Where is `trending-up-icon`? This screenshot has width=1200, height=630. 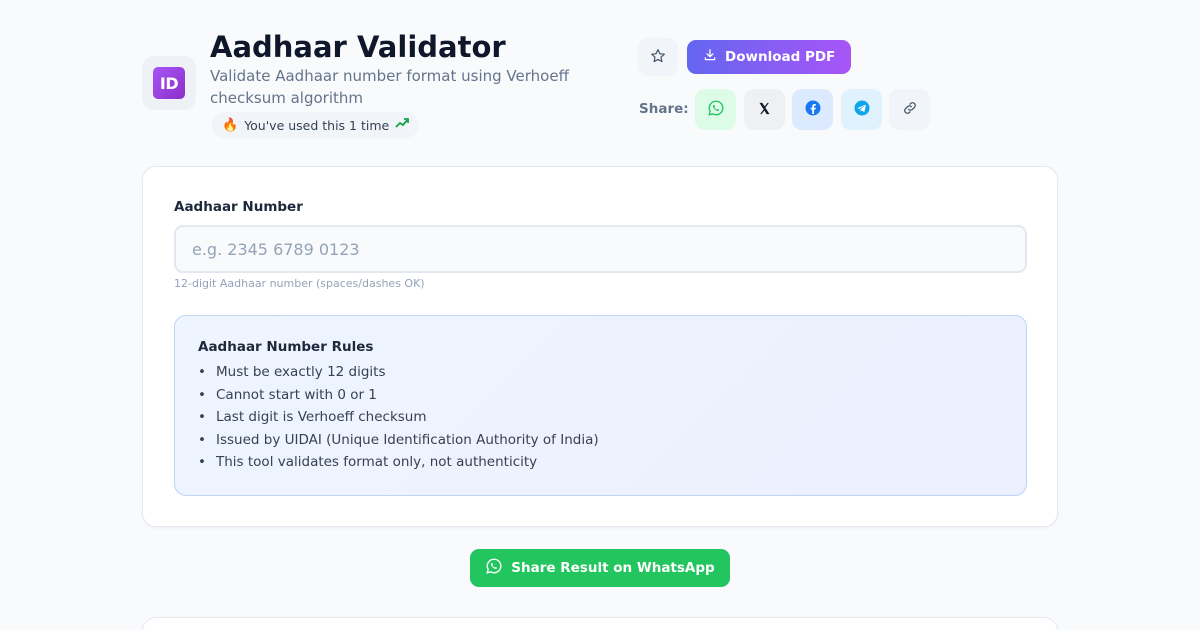
trending-up-icon is located at coordinates (402, 125).